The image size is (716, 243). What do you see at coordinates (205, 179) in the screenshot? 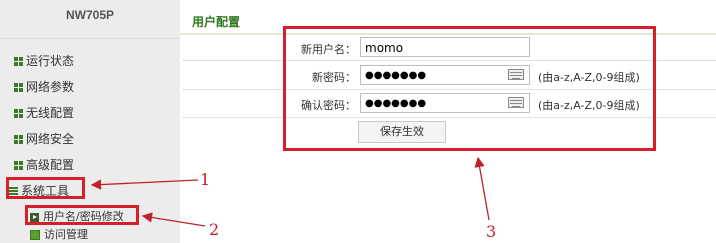
I see `annotation-number-1: 1` at bounding box center [205, 179].